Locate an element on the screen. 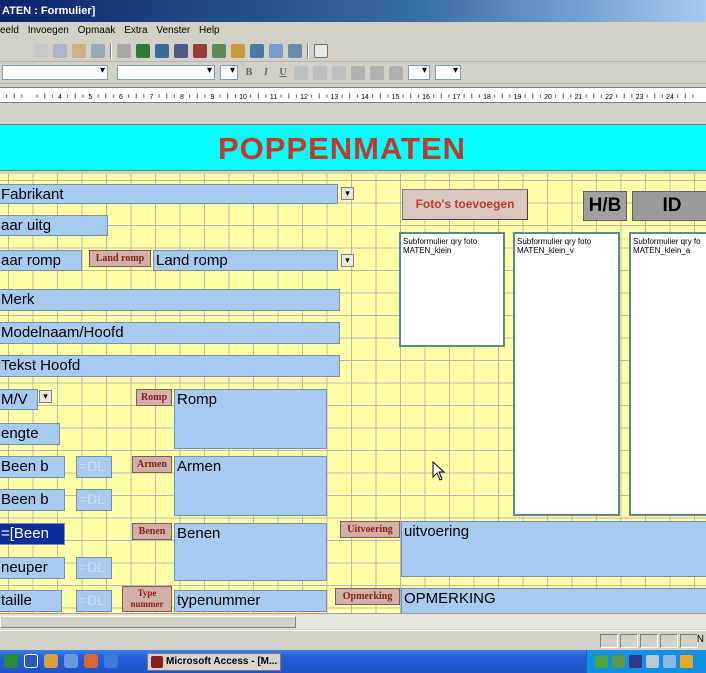 This screenshot has height=673, width=706. menu-item-opmaak: Opmaak is located at coordinates (97, 30).